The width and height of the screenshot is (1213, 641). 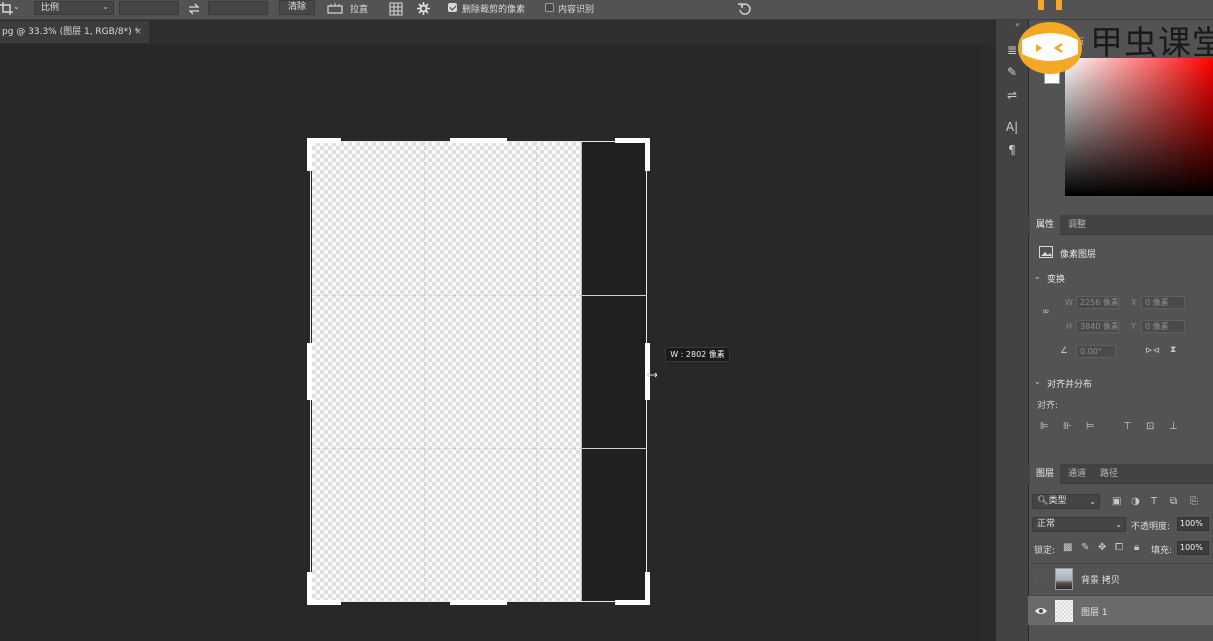 I want to click on link-icon: ∞, so click(x=1046, y=312).